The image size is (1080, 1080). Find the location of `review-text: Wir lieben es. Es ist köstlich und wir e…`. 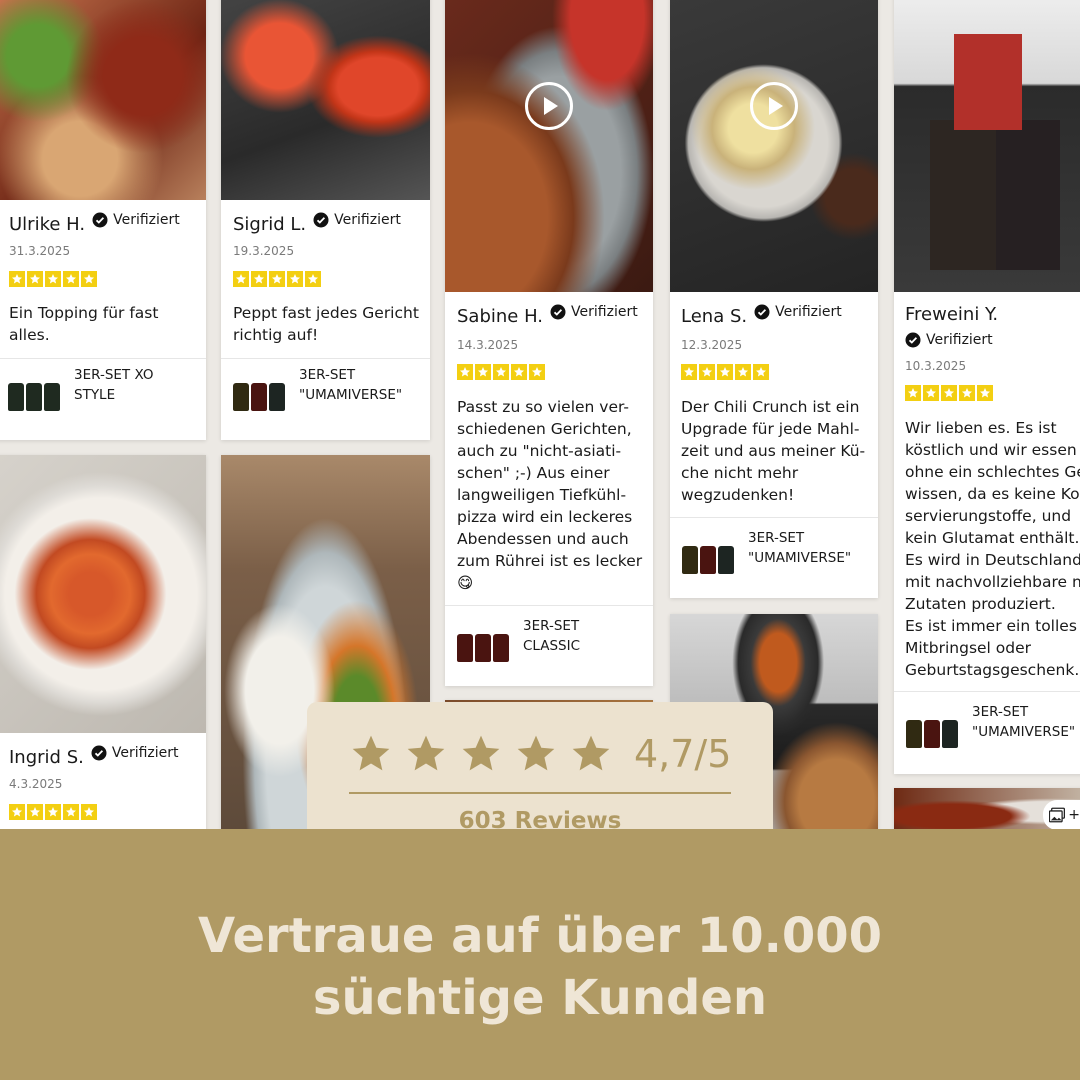

review-text: Wir lieben es. Es ist köstlich und wir e… is located at coordinates (992, 549).